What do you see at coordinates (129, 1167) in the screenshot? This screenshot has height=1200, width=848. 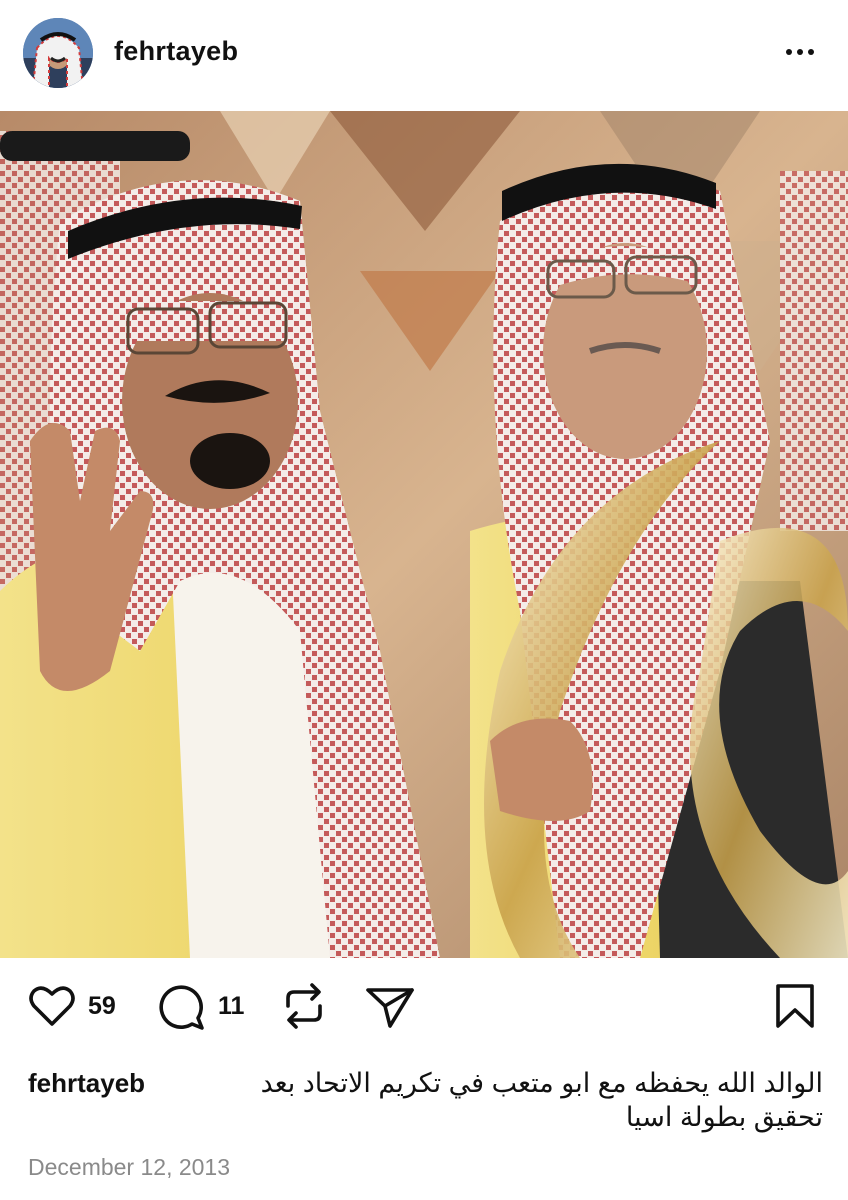 I see `post-date: December 12, 2013` at bounding box center [129, 1167].